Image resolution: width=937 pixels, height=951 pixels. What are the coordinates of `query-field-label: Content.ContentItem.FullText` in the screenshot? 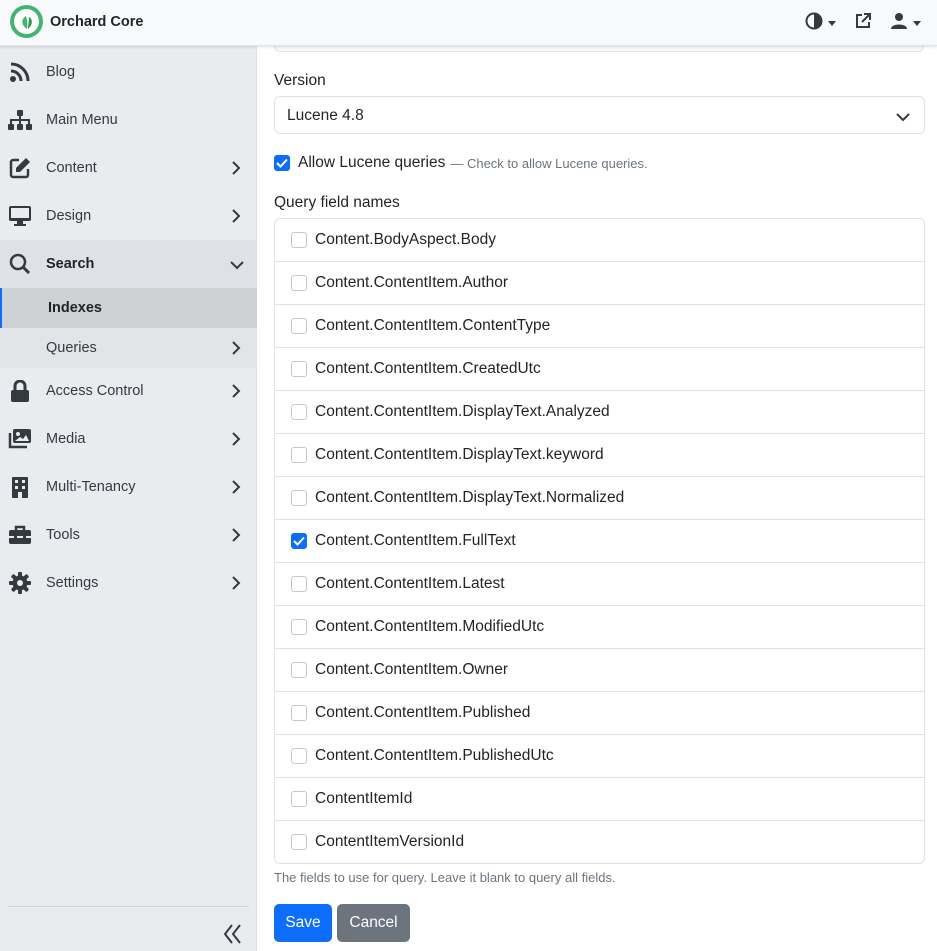 It's located at (415, 540).